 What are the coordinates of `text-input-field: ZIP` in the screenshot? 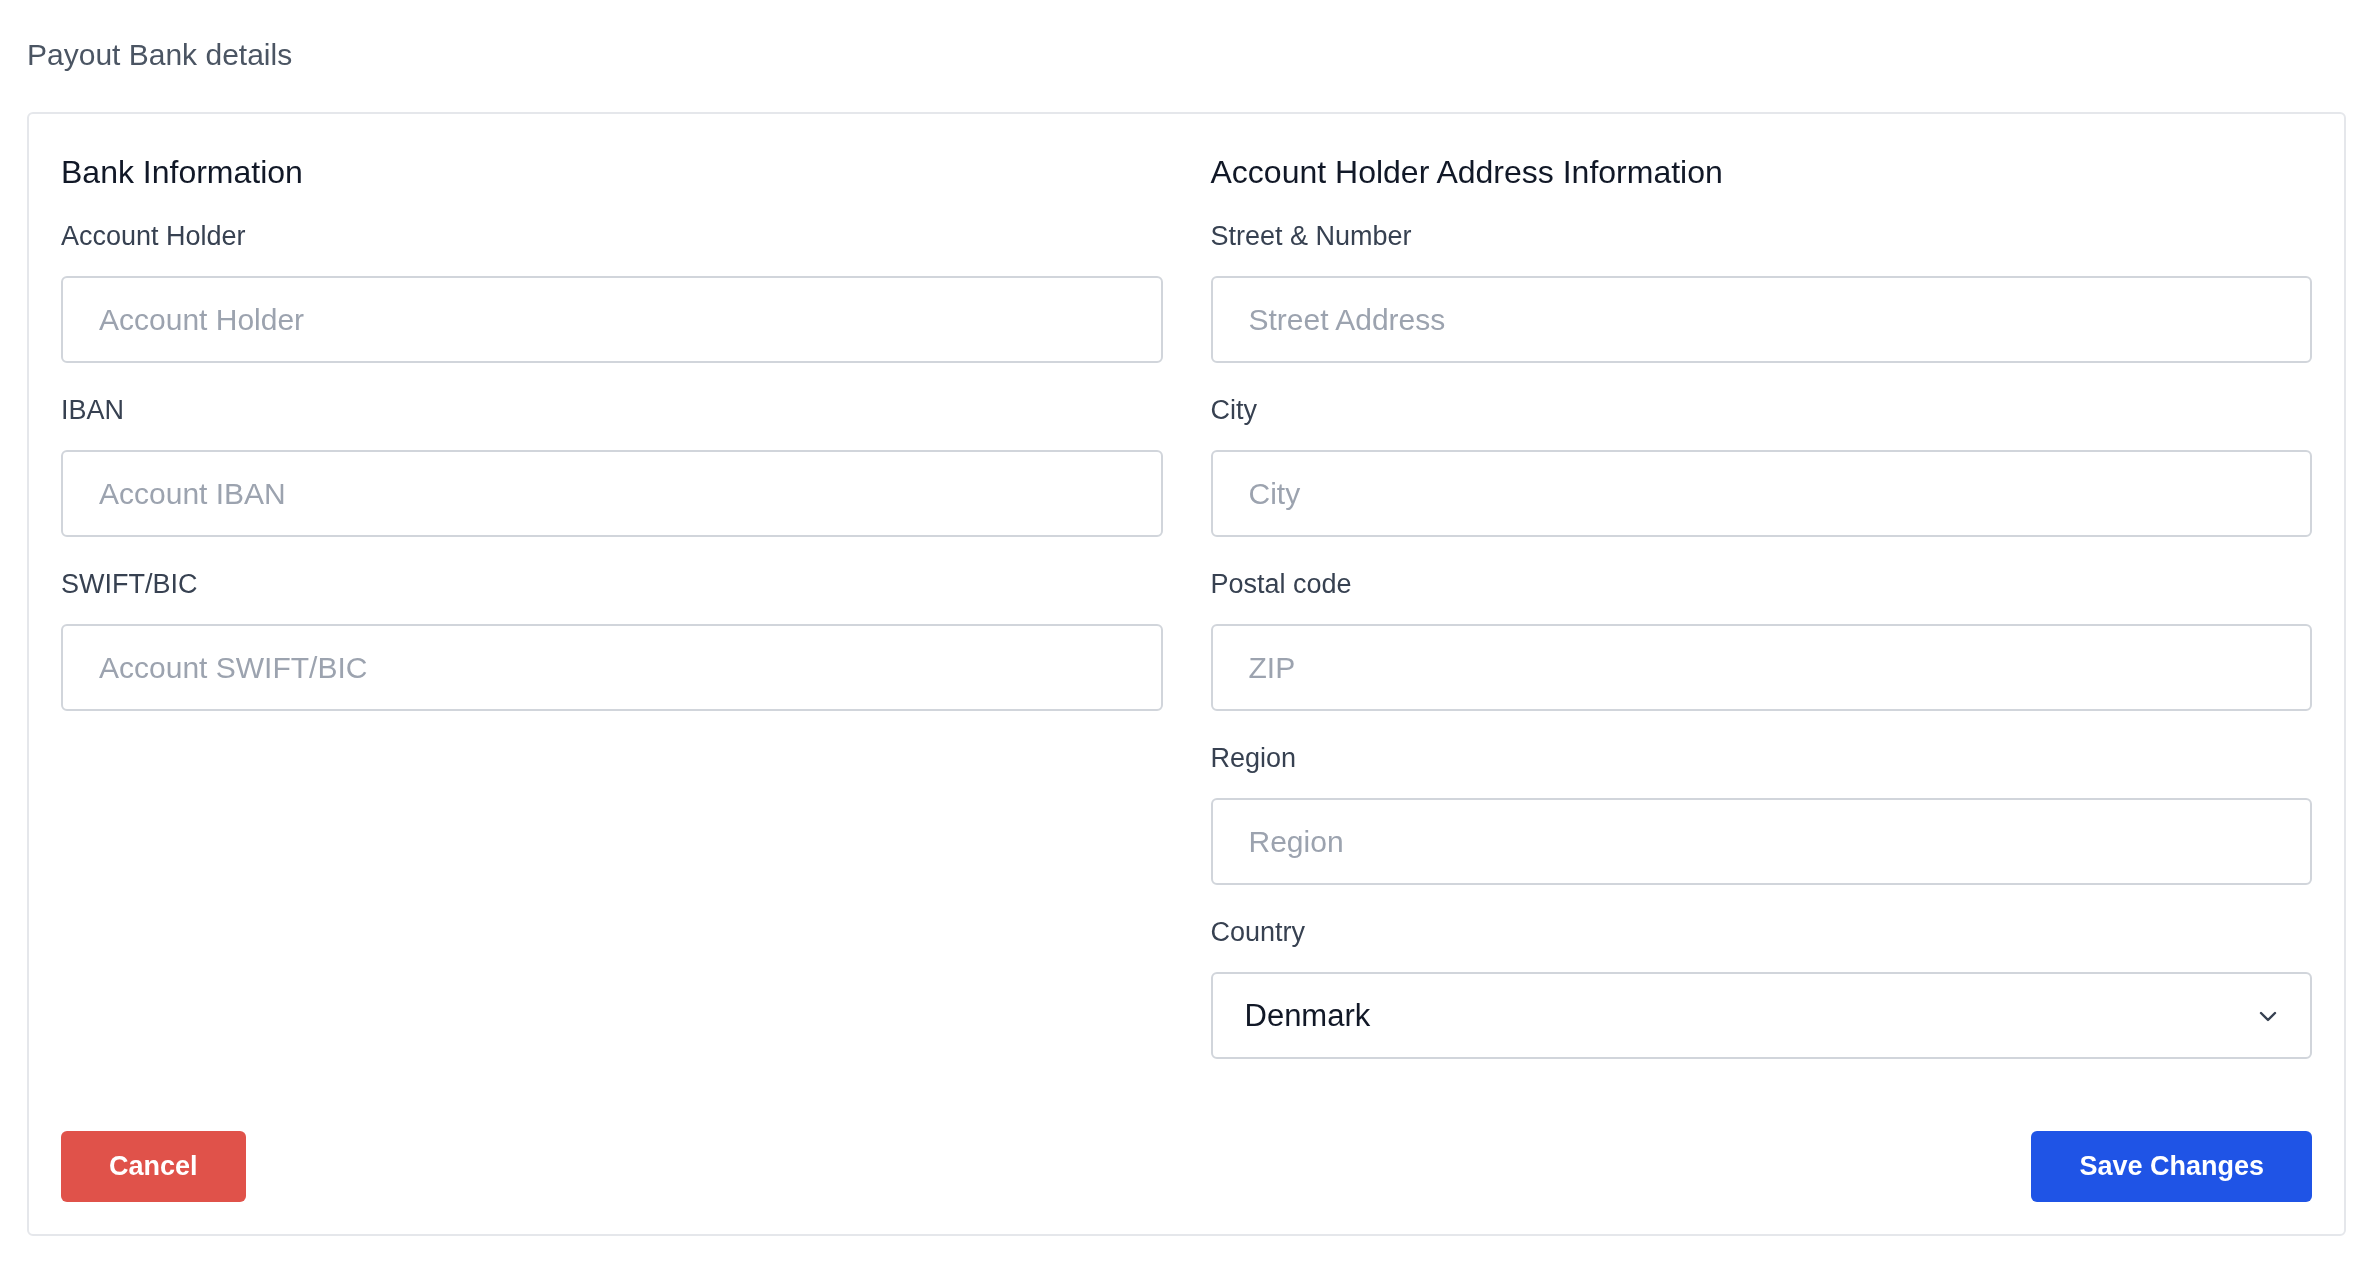 It's located at (1761, 667).